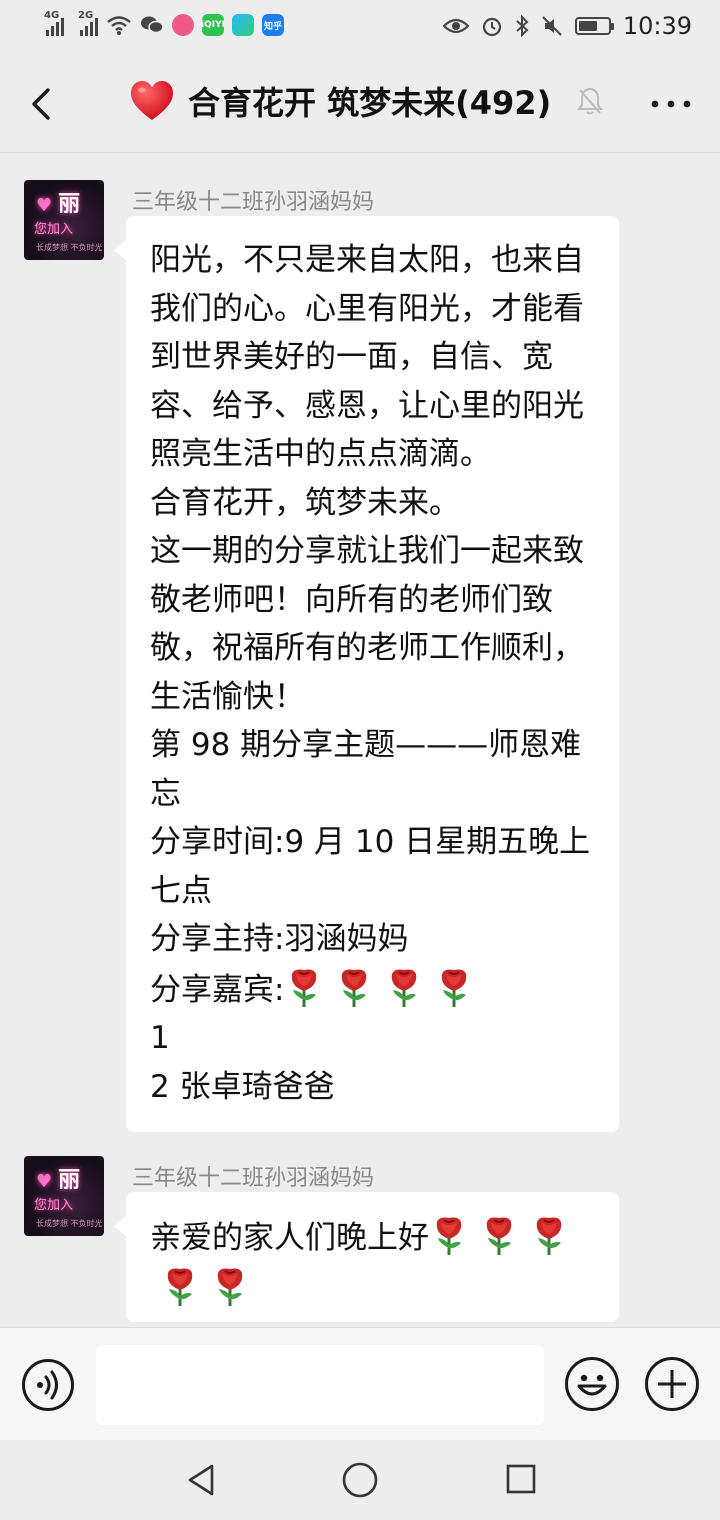 The height and width of the screenshot is (1520, 720). What do you see at coordinates (152, 100) in the screenshot?
I see `red-heart-icon` at bounding box center [152, 100].